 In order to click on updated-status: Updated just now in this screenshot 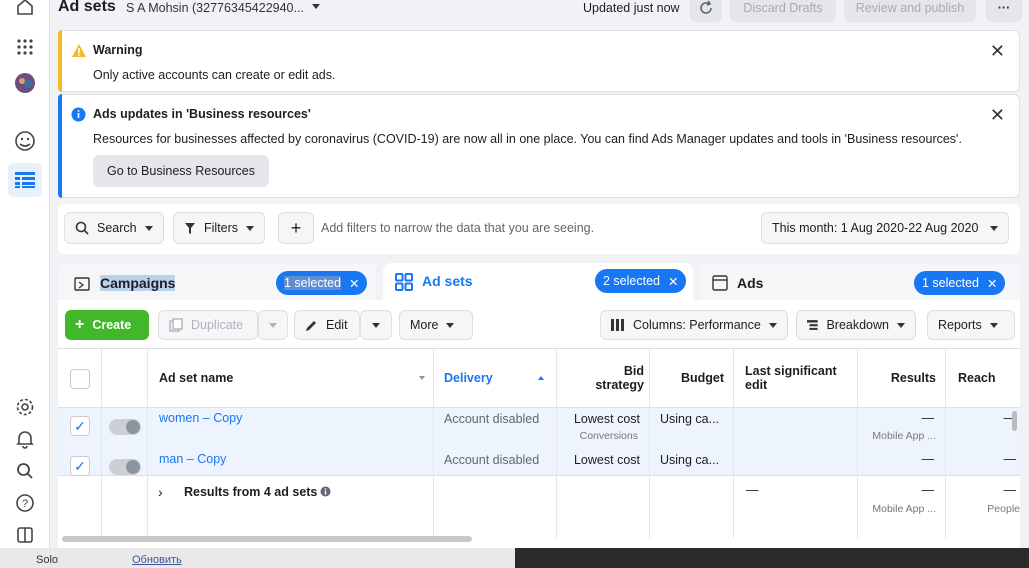, I will do `click(631, 8)`.